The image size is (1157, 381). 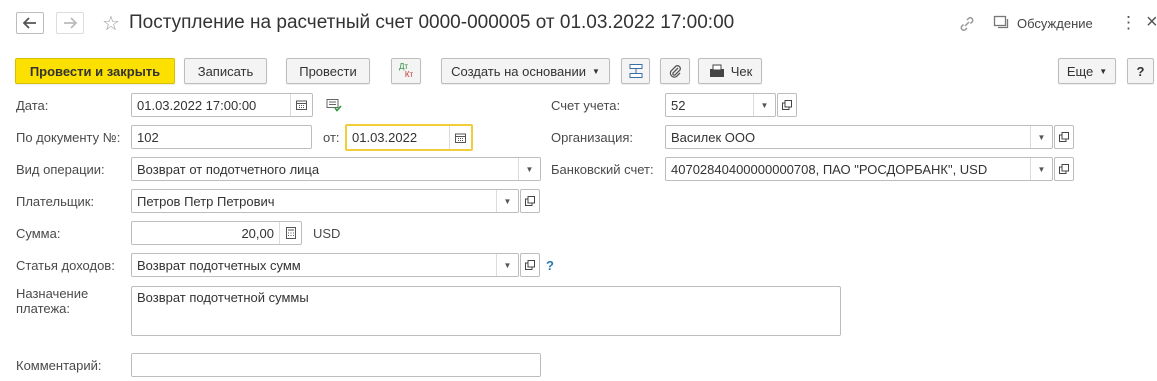 What do you see at coordinates (60, 169) in the screenshot?
I see `operation-label: Вид операции:` at bounding box center [60, 169].